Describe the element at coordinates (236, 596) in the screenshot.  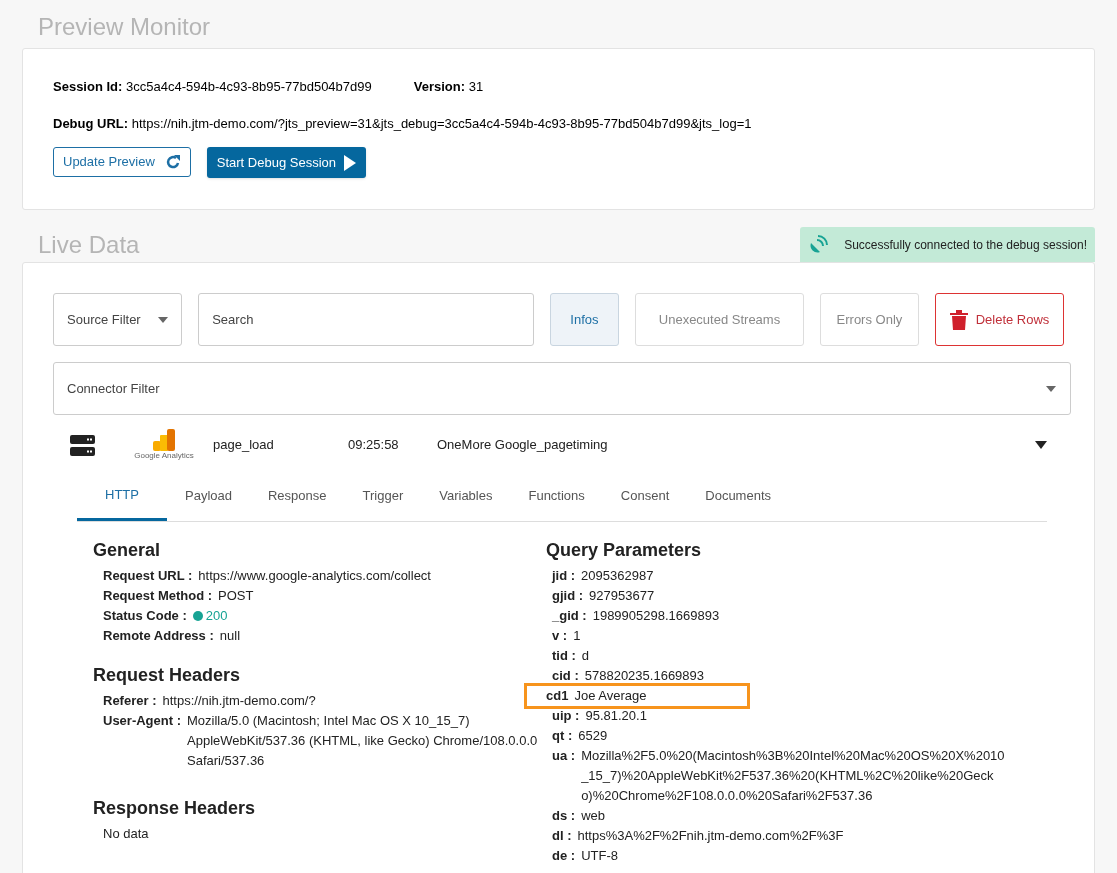
I see `field-value: POST` at that location.